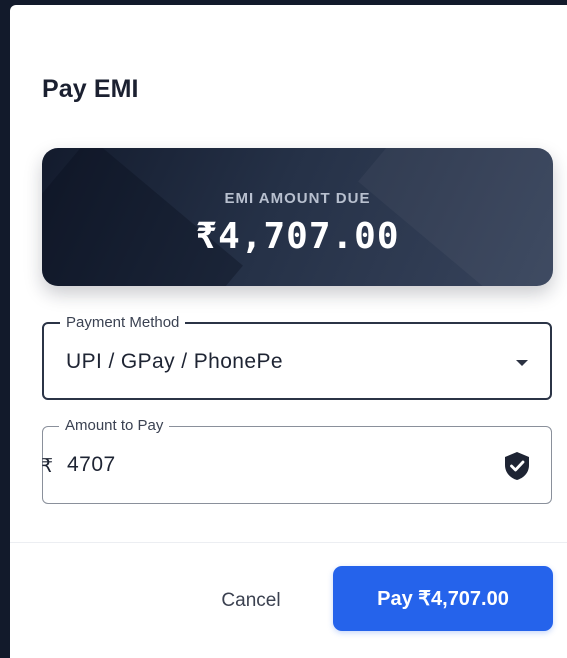 This screenshot has height=658, width=567. Describe the element at coordinates (297, 198) in the screenshot. I see `emi-amount-label: EMI AMOUNT DUE` at that location.